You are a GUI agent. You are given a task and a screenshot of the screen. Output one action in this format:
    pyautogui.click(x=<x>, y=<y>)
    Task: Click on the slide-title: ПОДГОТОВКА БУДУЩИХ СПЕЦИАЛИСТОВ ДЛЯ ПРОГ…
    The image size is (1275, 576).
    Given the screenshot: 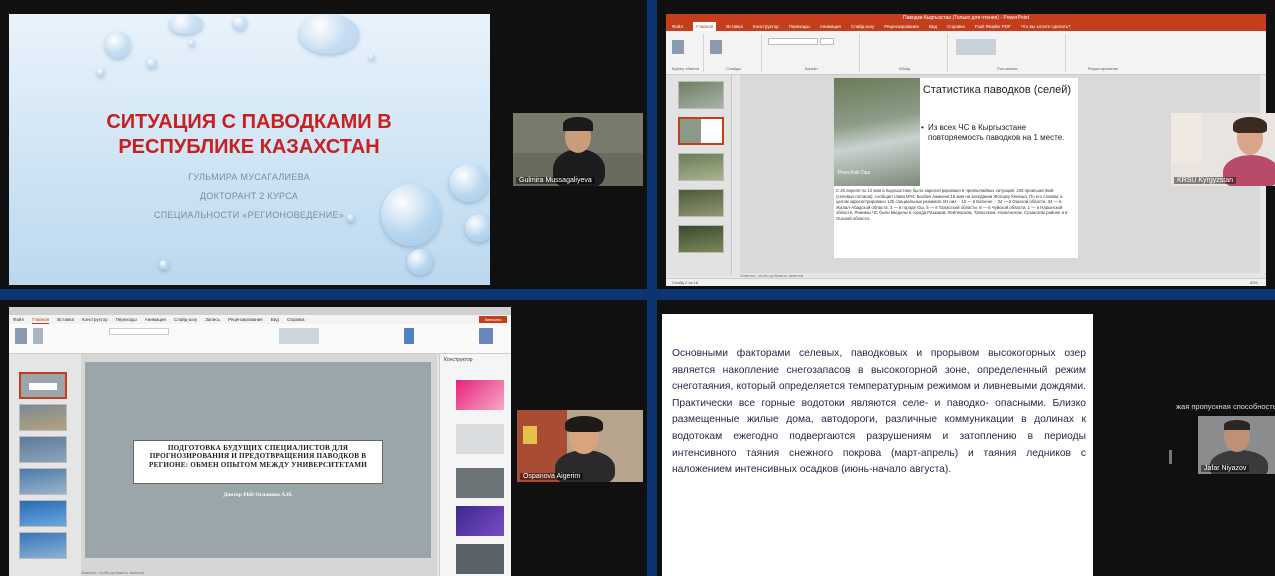 What is the action you would take?
    pyautogui.click(x=258, y=462)
    